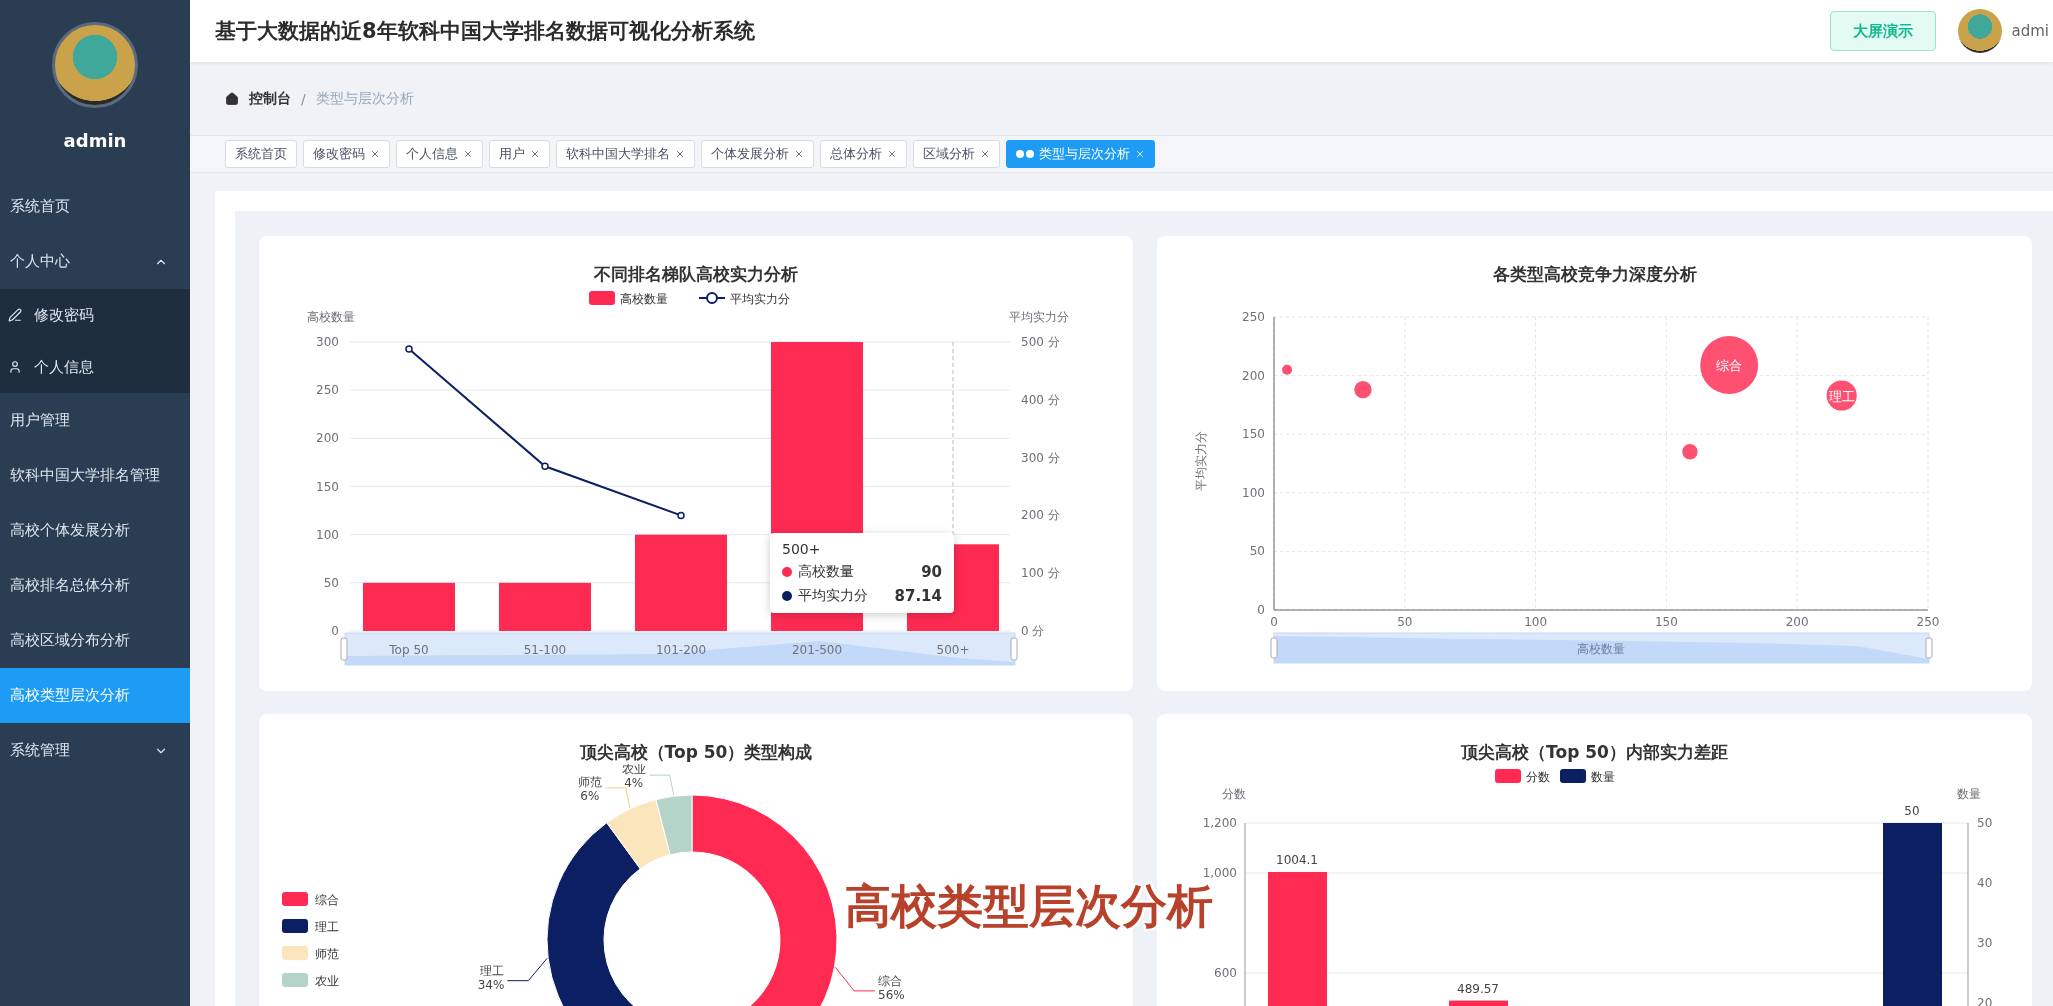 Image resolution: width=2053 pixels, height=1006 pixels. I want to click on tab: 总体分析, so click(863, 154).